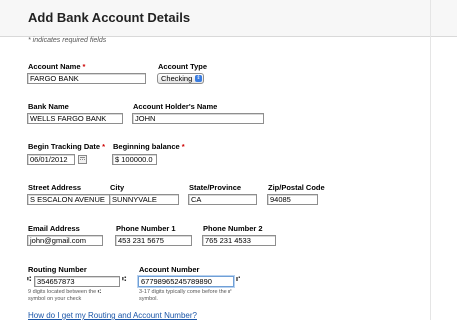 Image resolution: width=457 pixels, height=320 pixels. I want to click on zip-input: 94085, so click(292, 199).